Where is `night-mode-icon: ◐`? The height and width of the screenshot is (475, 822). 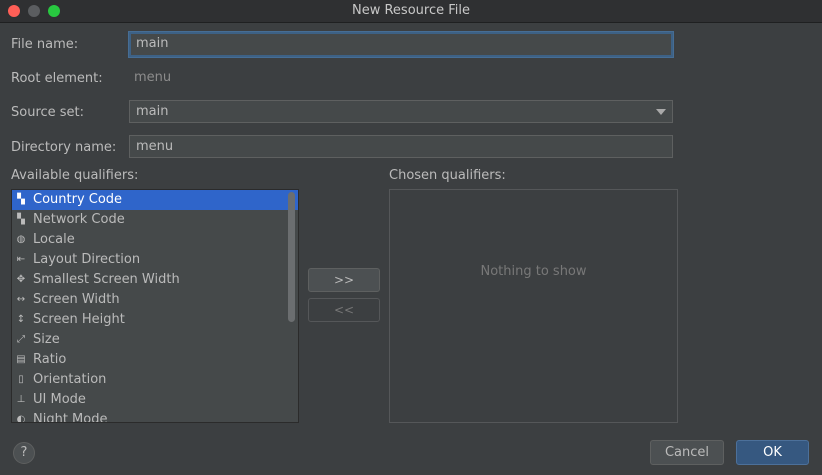
night-mode-icon: ◐ is located at coordinates (21, 418).